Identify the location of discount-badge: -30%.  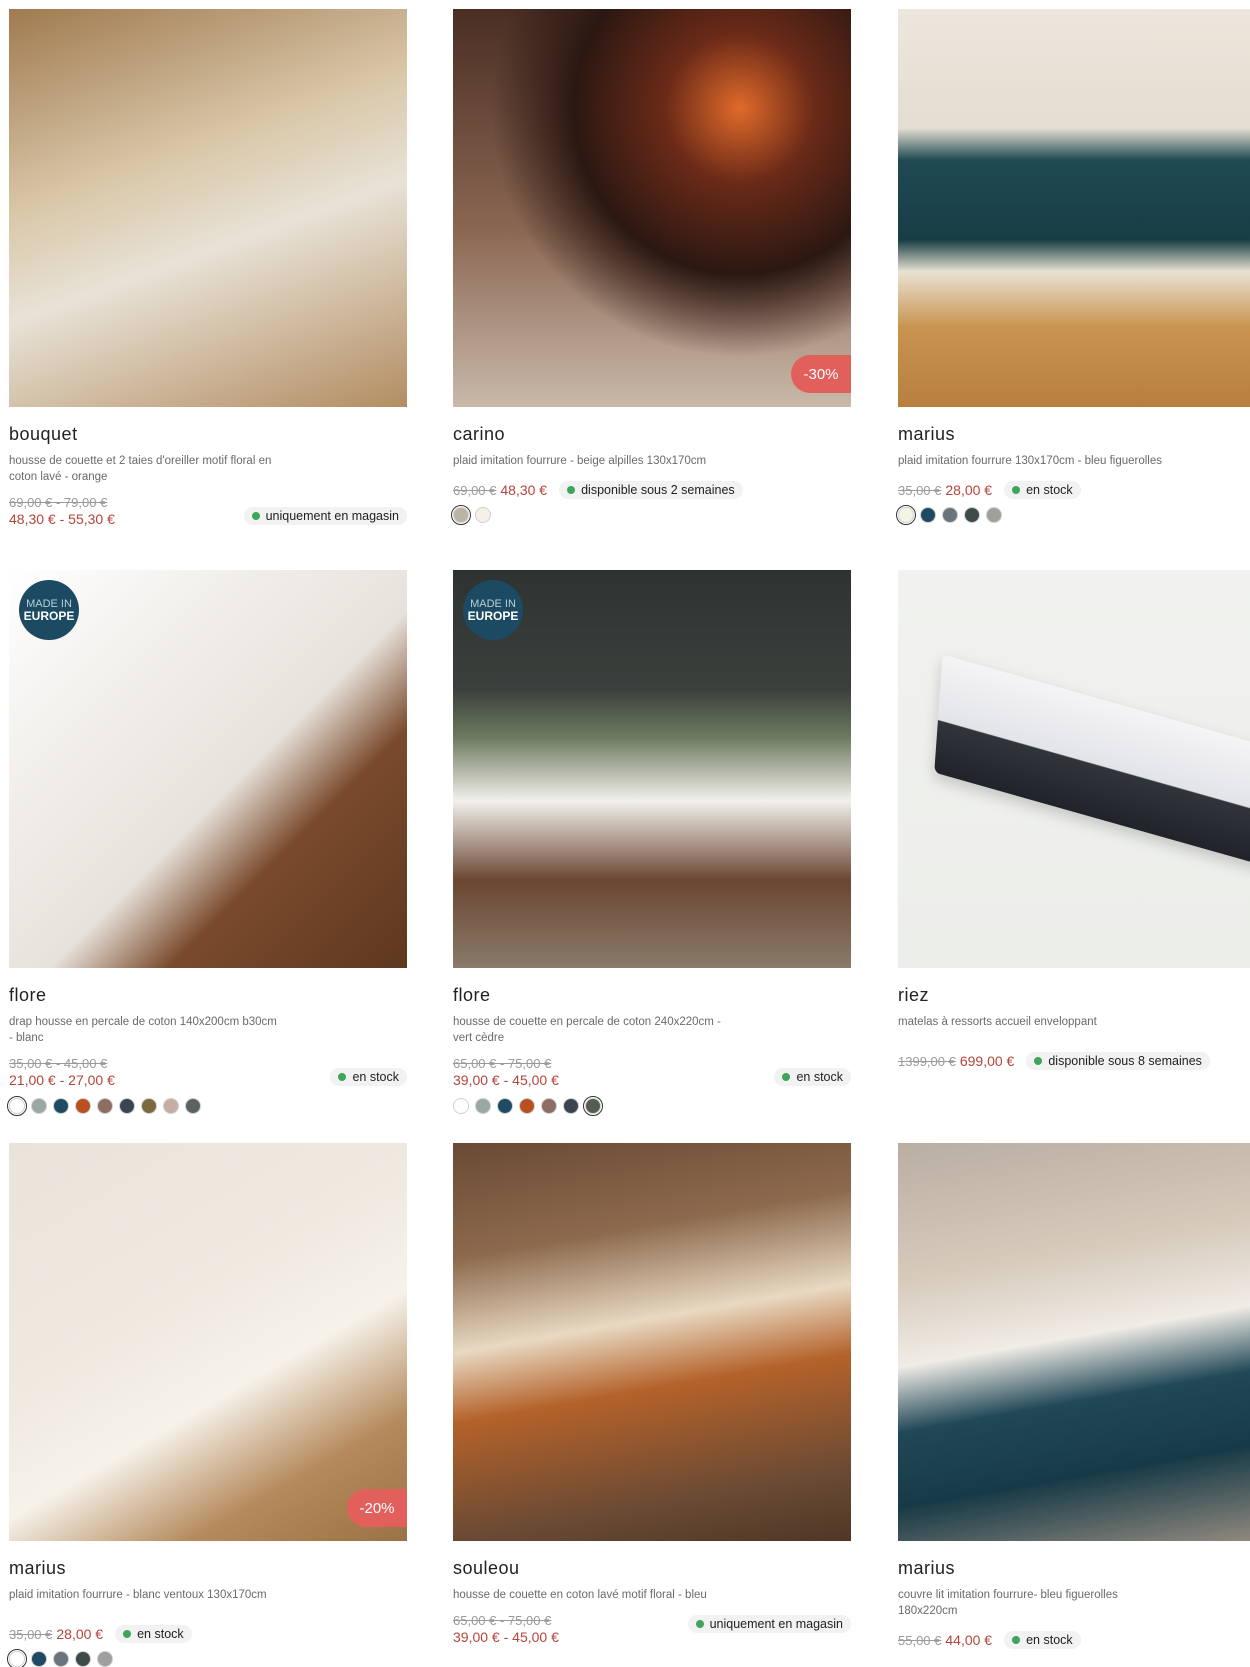
(821, 374).